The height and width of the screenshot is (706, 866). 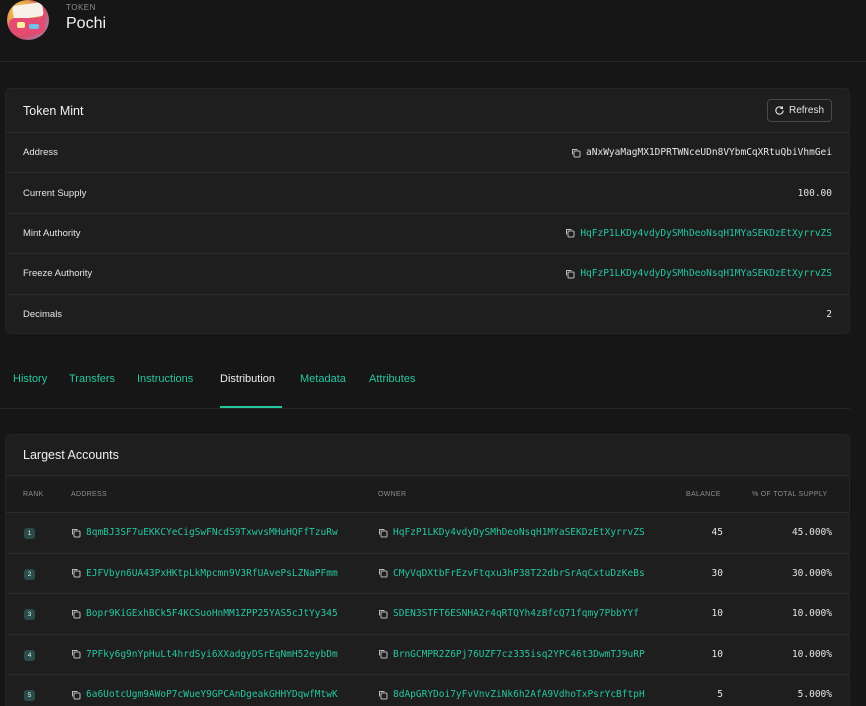 What do you see at coordinates (717, 532) in the screenshot?
I see `balance-value: 45` at bounding box center [717, 532].